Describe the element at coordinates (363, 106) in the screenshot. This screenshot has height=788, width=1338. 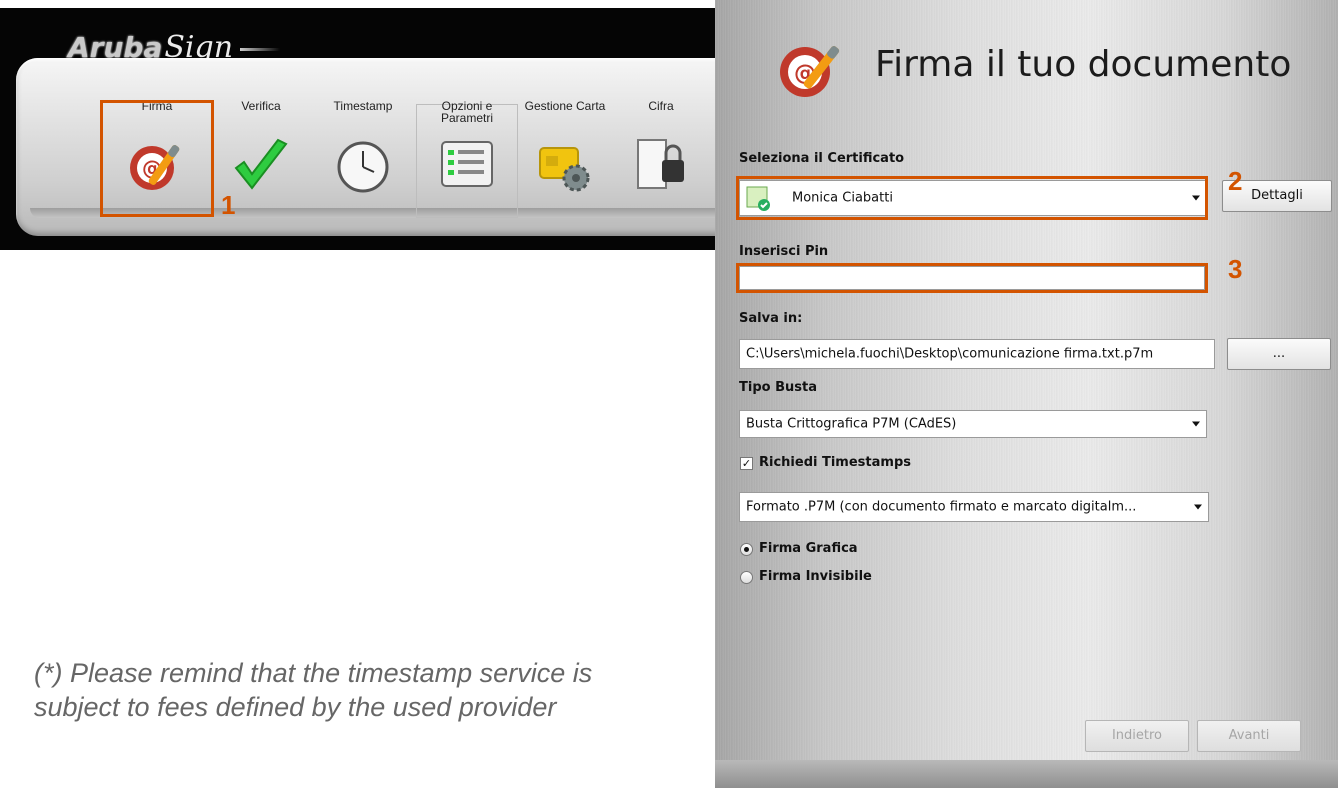
I see `toolbar-item-label: Timestamp` at that location.